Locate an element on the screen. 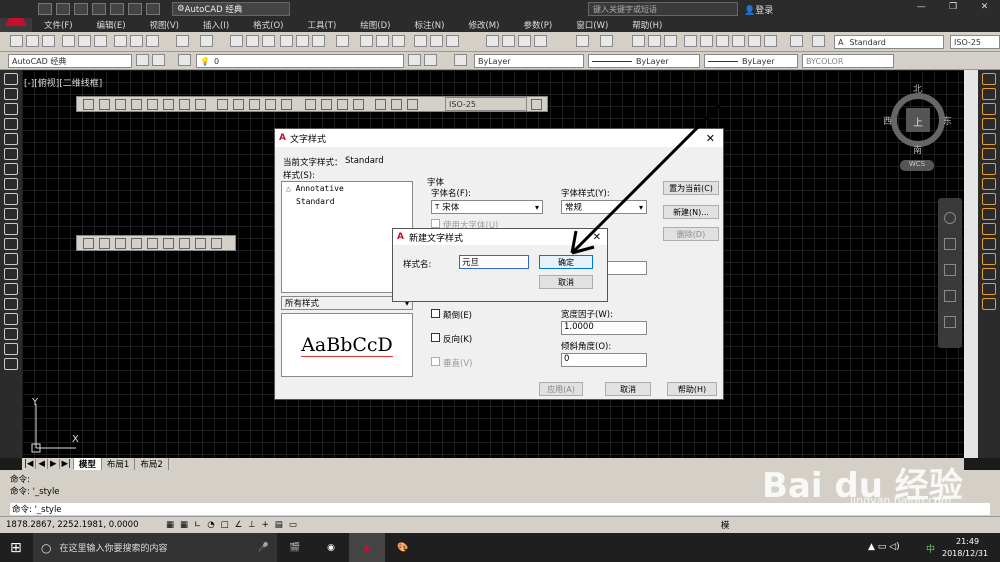 Image resolution: width=1000 pixels, height=562 pixels. cancel-button: 取消 is located at coordinates (628, 389).